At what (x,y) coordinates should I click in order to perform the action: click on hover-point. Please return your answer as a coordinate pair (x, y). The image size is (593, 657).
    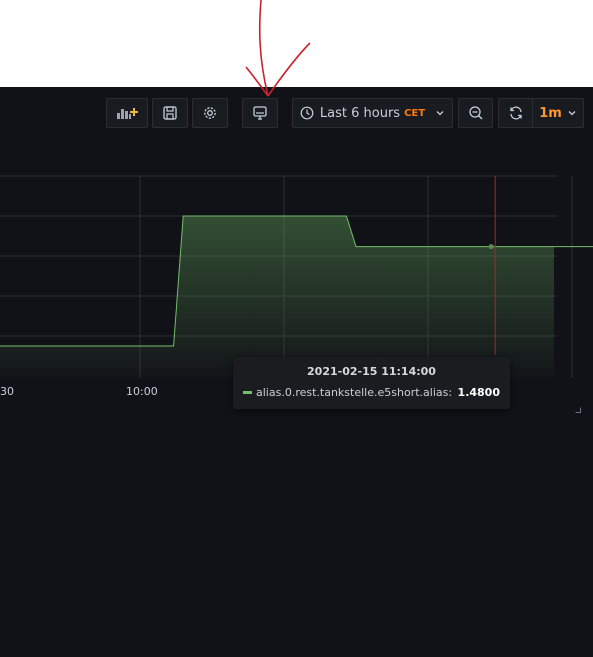
    Looking at the image, I should click on (491, 247).